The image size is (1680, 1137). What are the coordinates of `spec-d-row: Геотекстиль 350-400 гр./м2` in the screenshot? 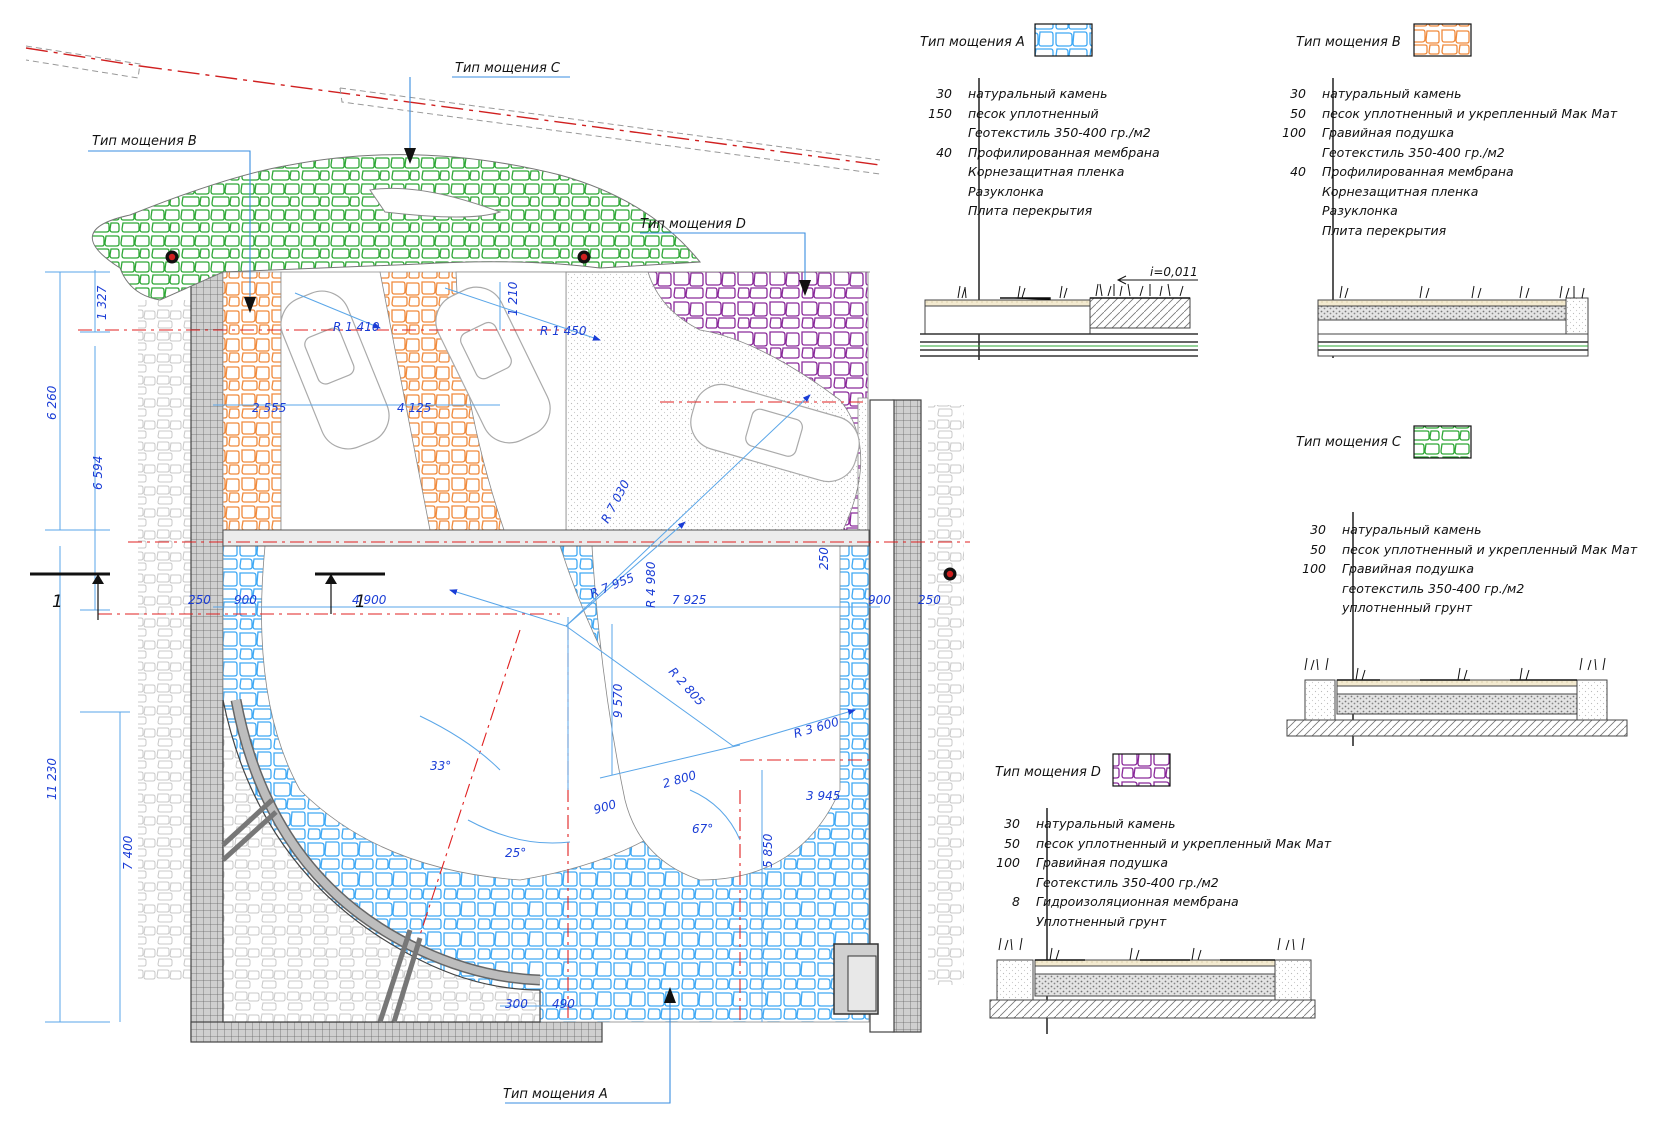 It's located at (1127, 882).